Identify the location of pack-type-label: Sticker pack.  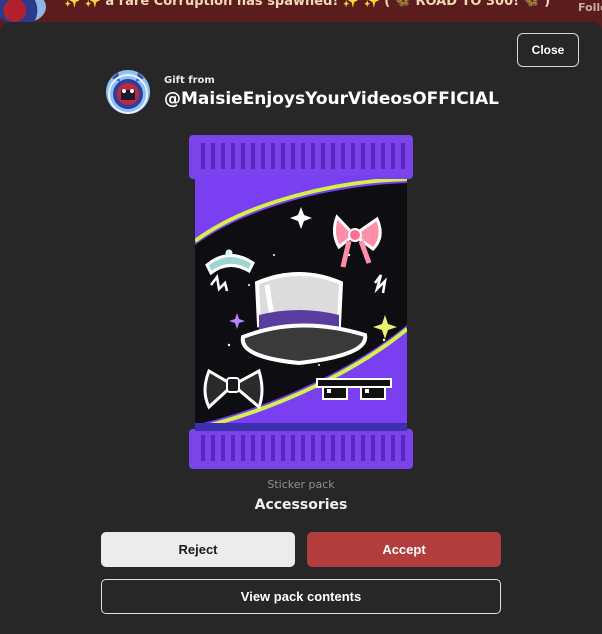
(301, 484).